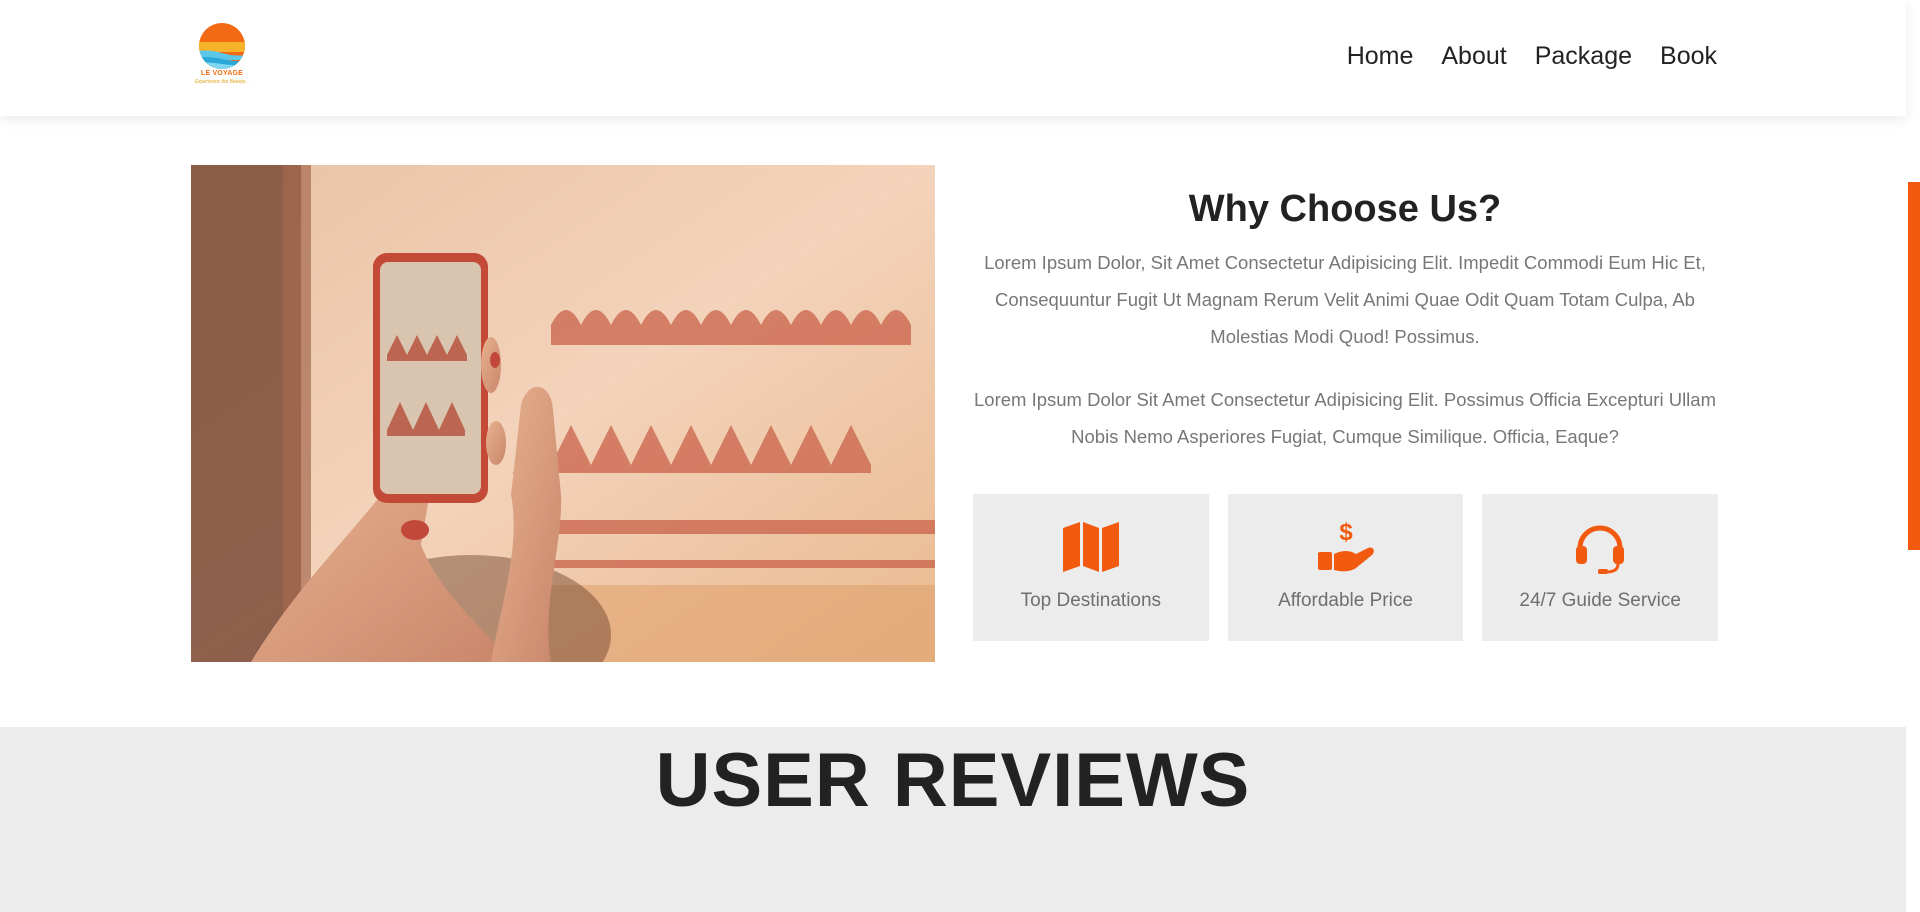 The image size is (1920, 912). Describe the element at coordinates (1600, 549) in the screenshot. I see `headset-icon` at that location.